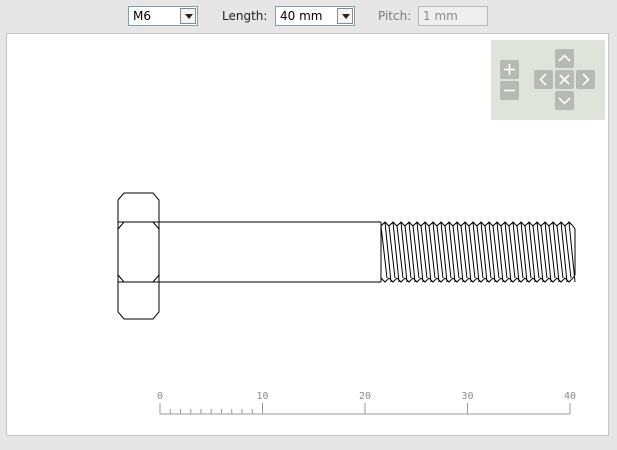  I want to click on thread-lines, so click(478, 252).